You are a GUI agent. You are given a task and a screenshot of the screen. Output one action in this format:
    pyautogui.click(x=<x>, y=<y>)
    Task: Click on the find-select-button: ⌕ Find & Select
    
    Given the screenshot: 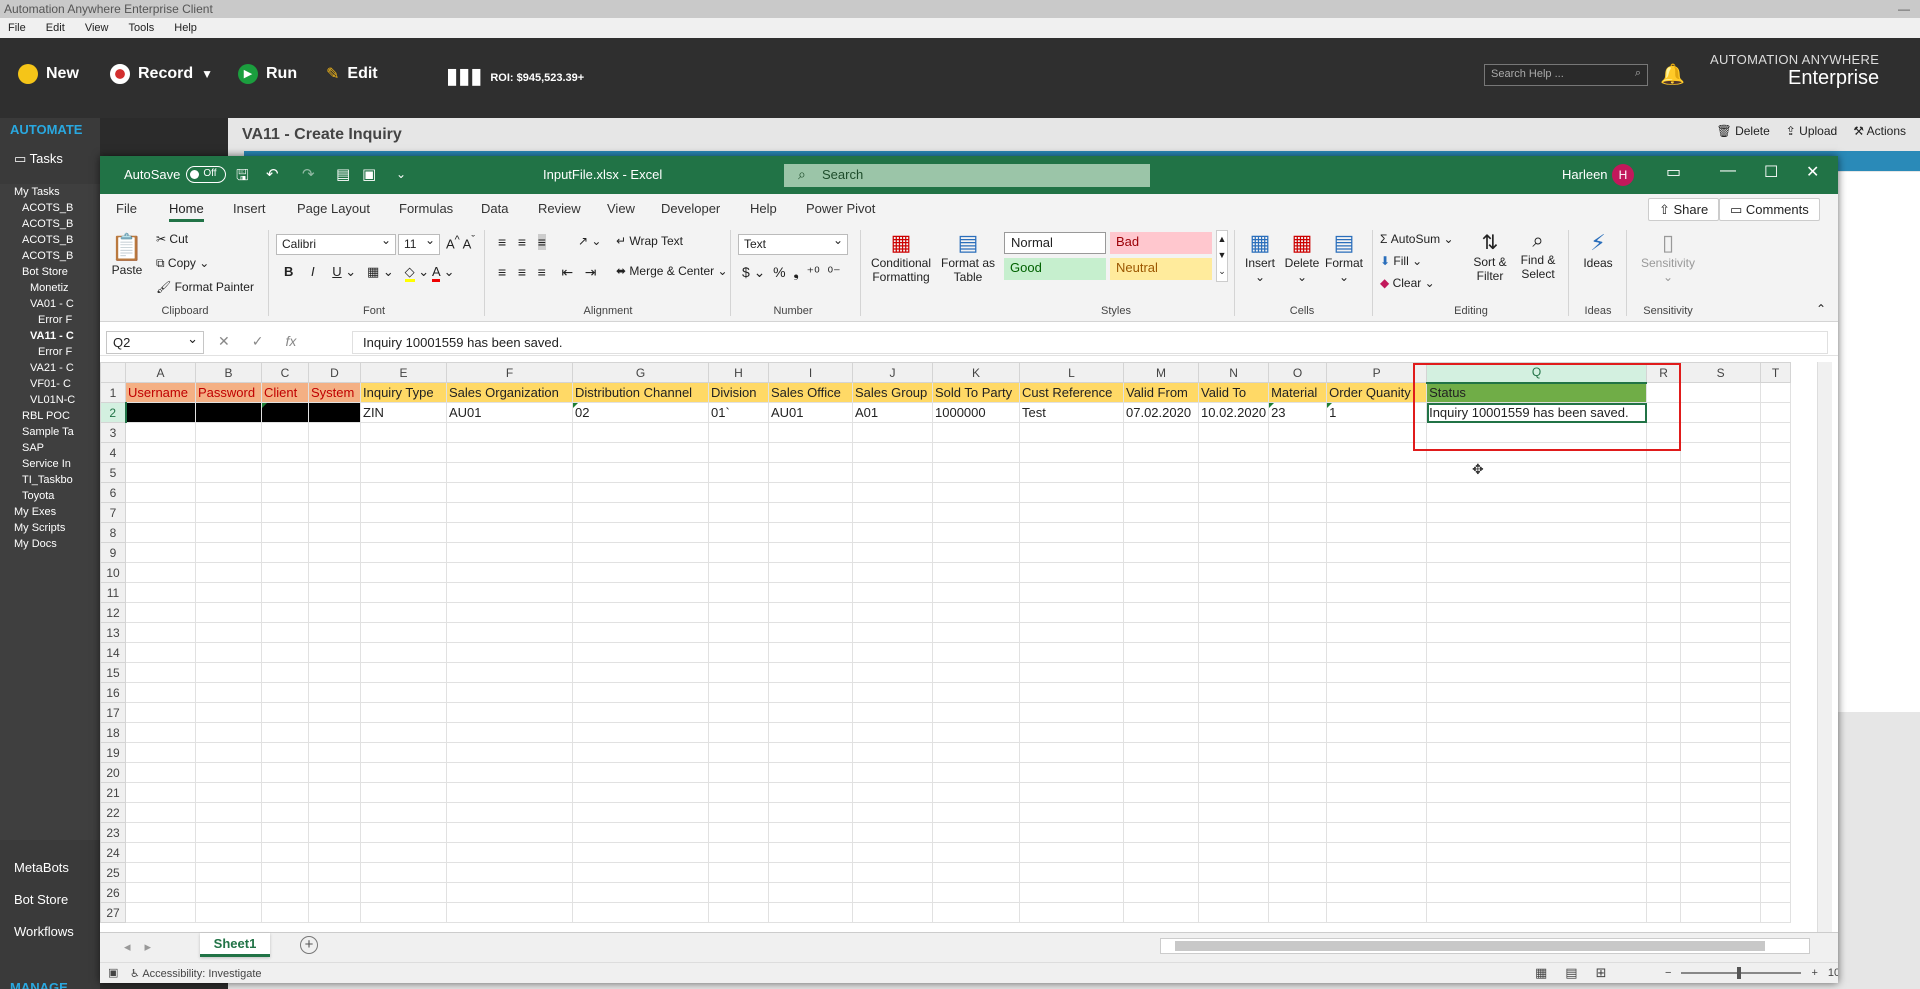 What is the action you would take?
    pyautogui.click(x=1538, y=255)
    